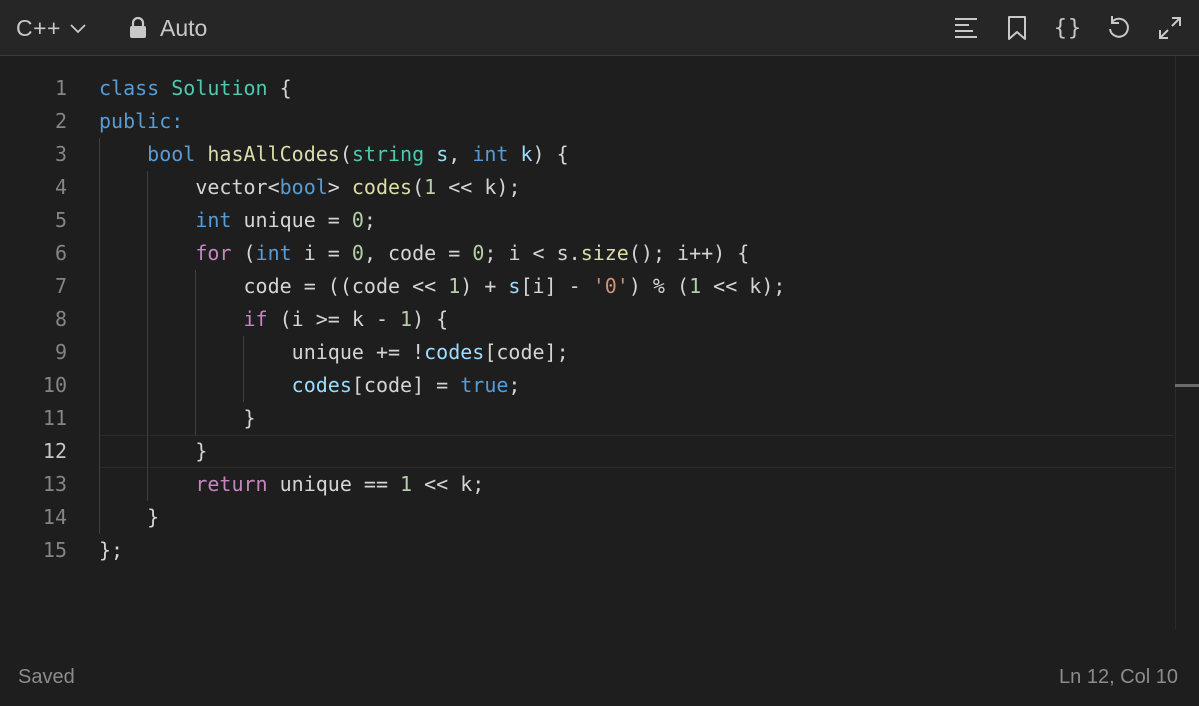 This screenshot has width=1199, height=706. I want to click on line-number-gutter: 1 2 3 4 5 6 7 8 9 10 11 12 13 14 15, so click(44, 343).